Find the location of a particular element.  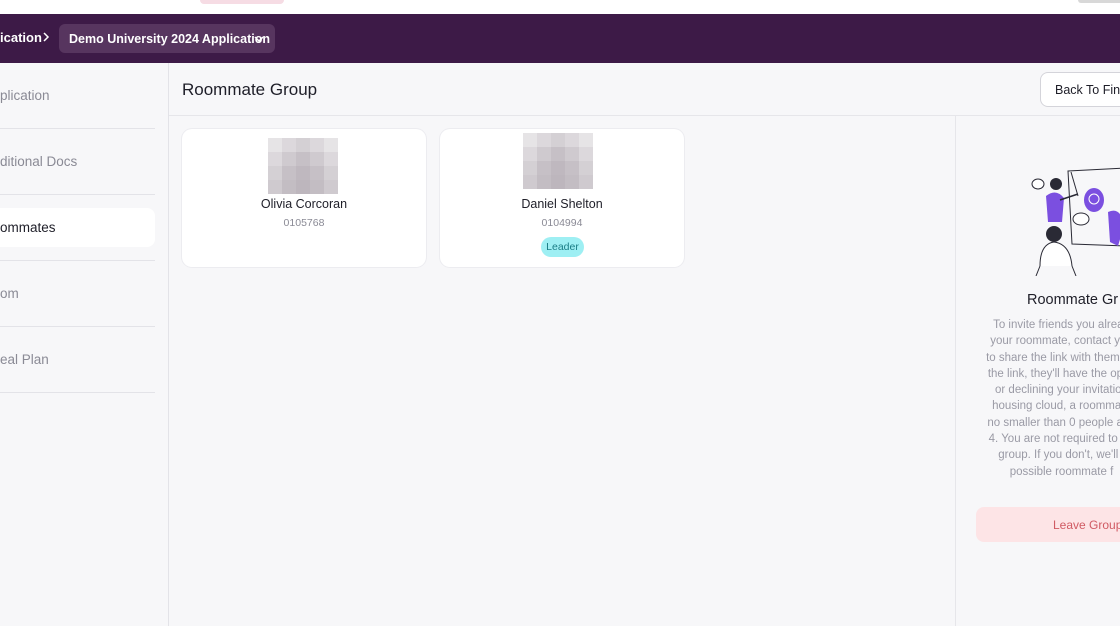

application-selector: Demo University 2024 Application is located at coordinates (167, 38).